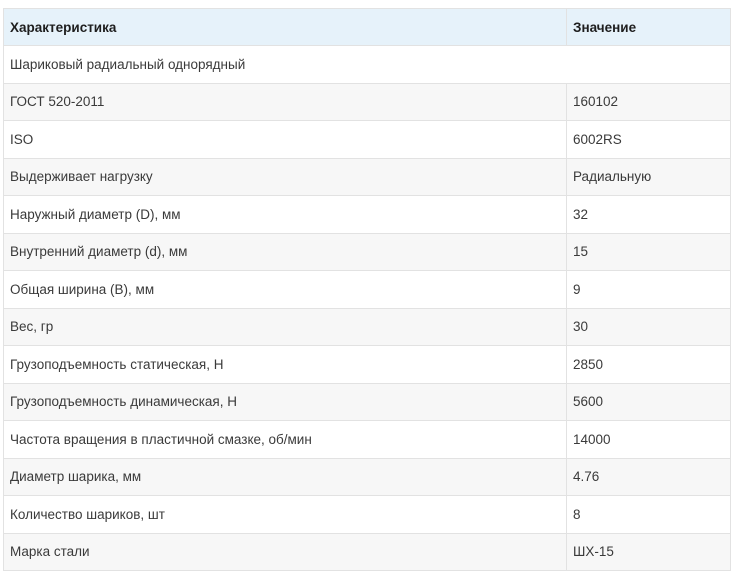 This screenshot has width=733, height=576. I want to click on header-value: Значение, so click(648, 27).